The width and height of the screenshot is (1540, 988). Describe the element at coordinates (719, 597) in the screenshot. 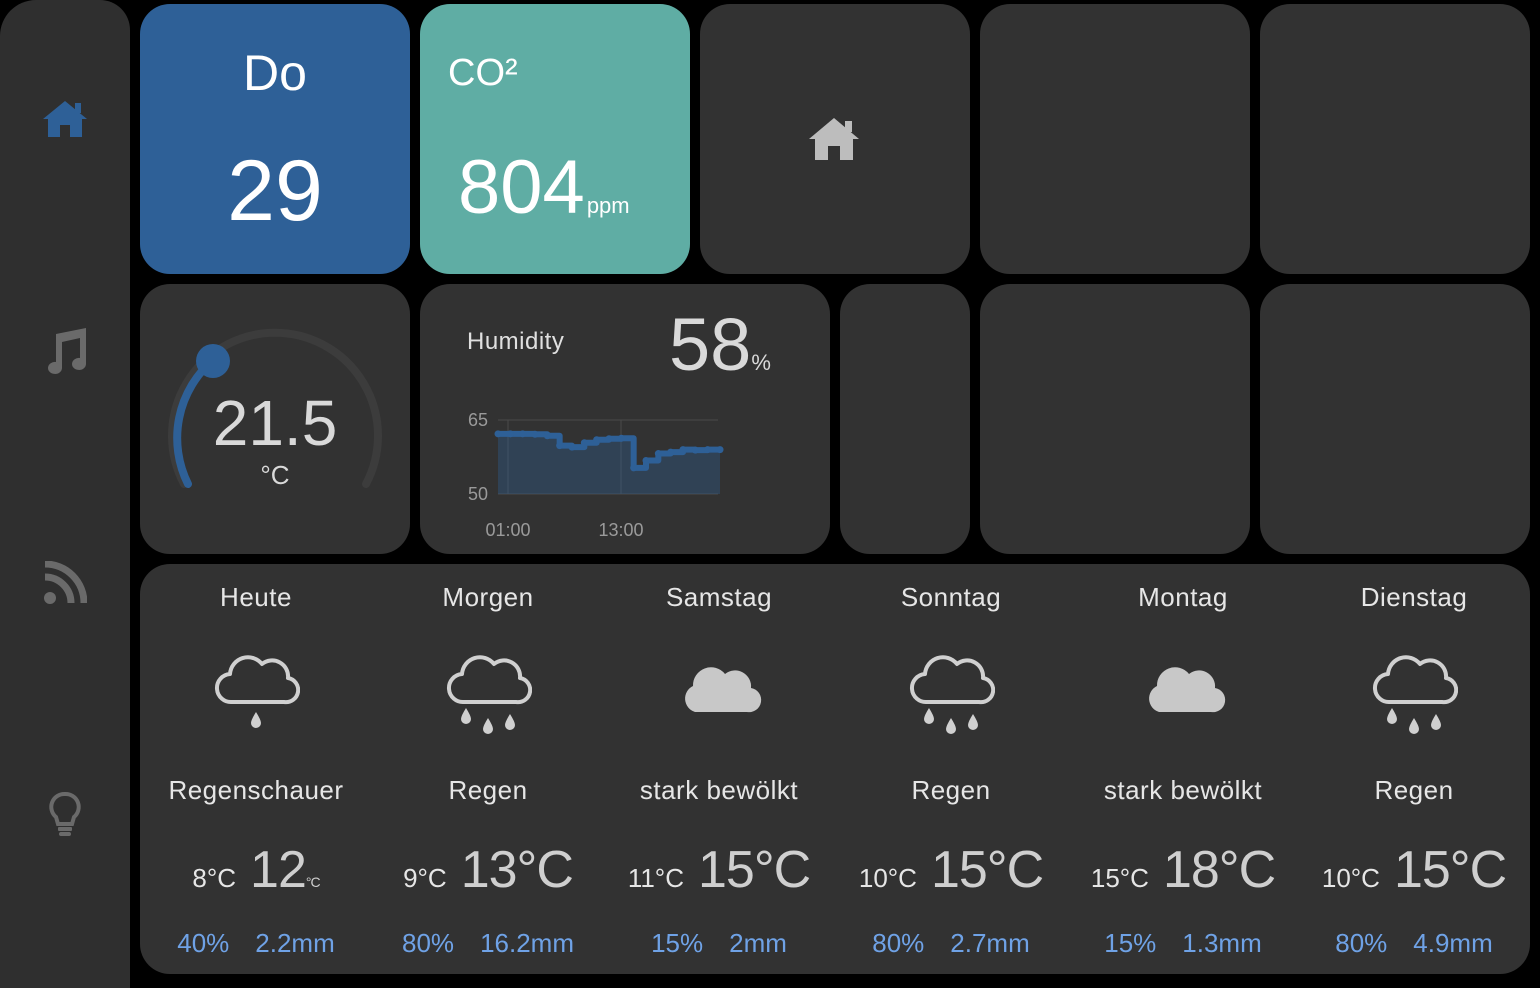

I see `forecast-day-label: Samstag` at that location.